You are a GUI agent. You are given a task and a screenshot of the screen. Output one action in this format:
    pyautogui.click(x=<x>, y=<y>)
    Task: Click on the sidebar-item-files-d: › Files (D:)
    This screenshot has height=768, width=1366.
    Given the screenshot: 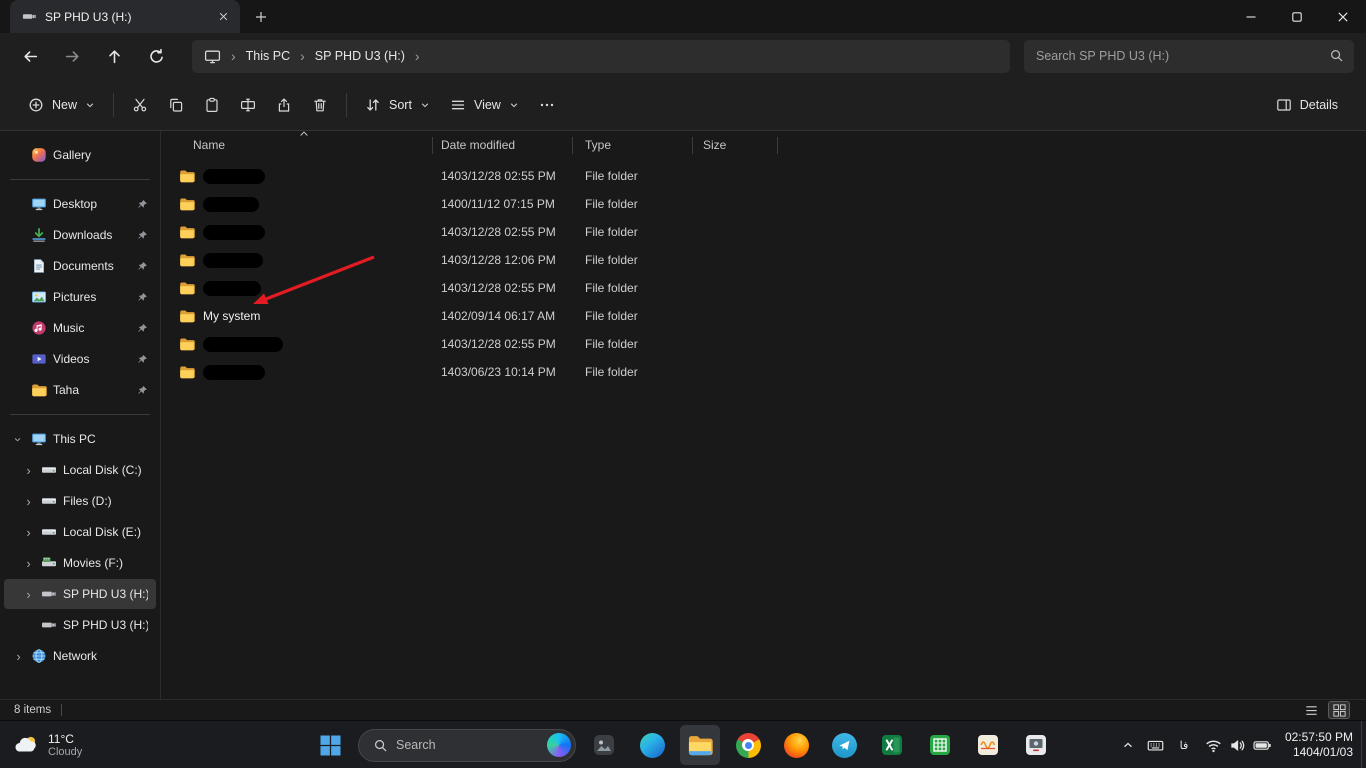 What is the action you would take?
    pyautogui.click(x=80, y=501)
    